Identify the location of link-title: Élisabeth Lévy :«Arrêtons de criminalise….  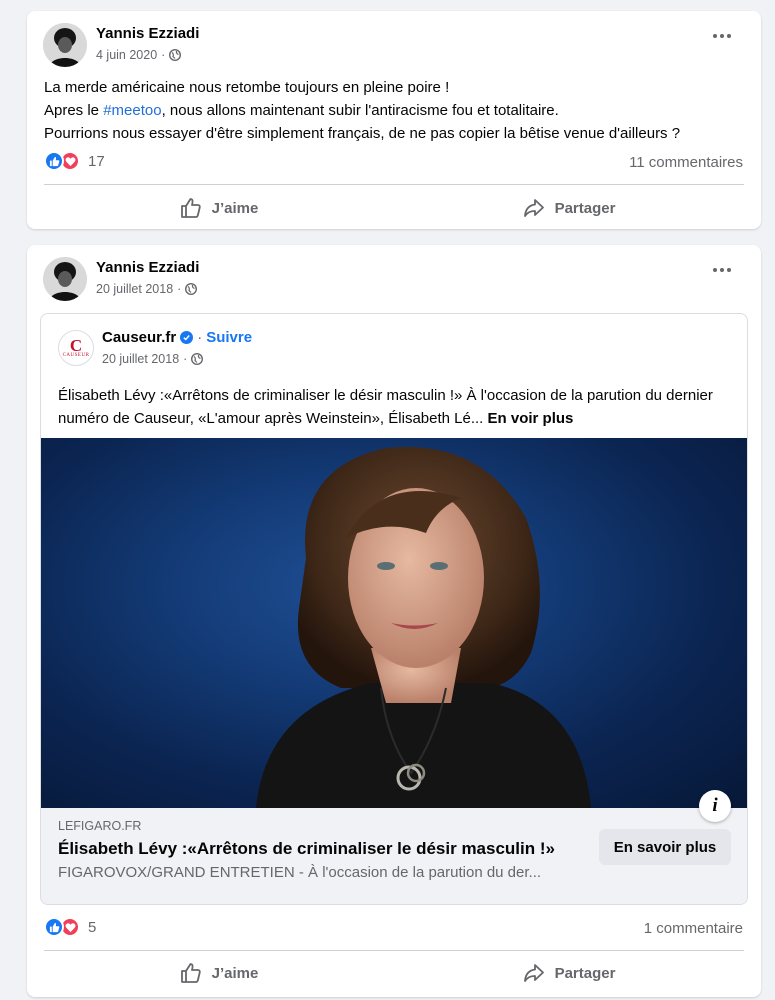
(306, 849).